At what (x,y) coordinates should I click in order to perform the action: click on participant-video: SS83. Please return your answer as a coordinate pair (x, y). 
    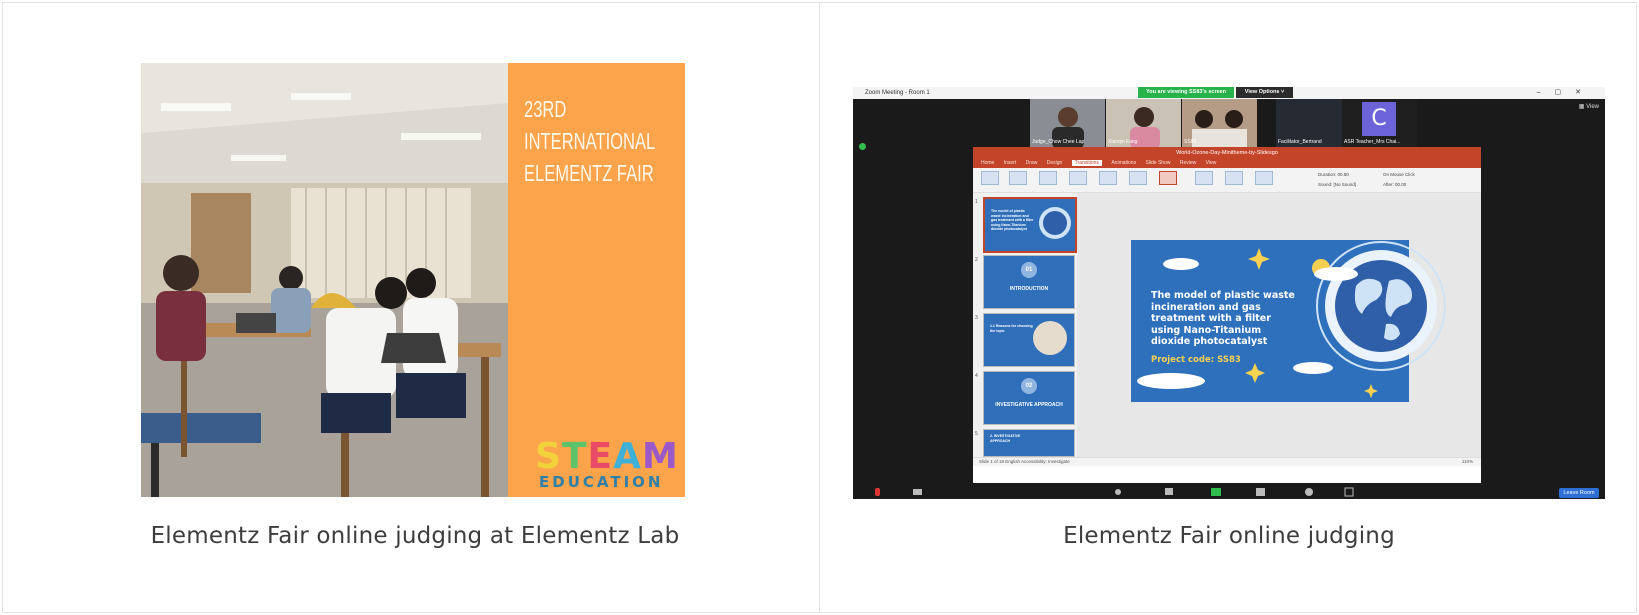
    Looking at the image, I should click on (1219, 123).